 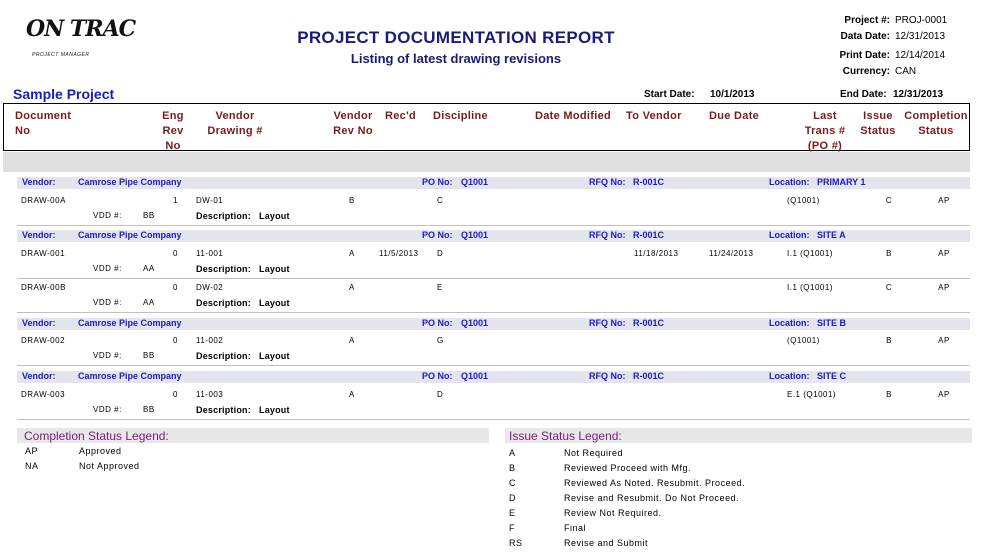 What do you see at coordinates (831, 235) in the screenshot?
I see `location-value: SITE A` at bounding box center [831, 235].